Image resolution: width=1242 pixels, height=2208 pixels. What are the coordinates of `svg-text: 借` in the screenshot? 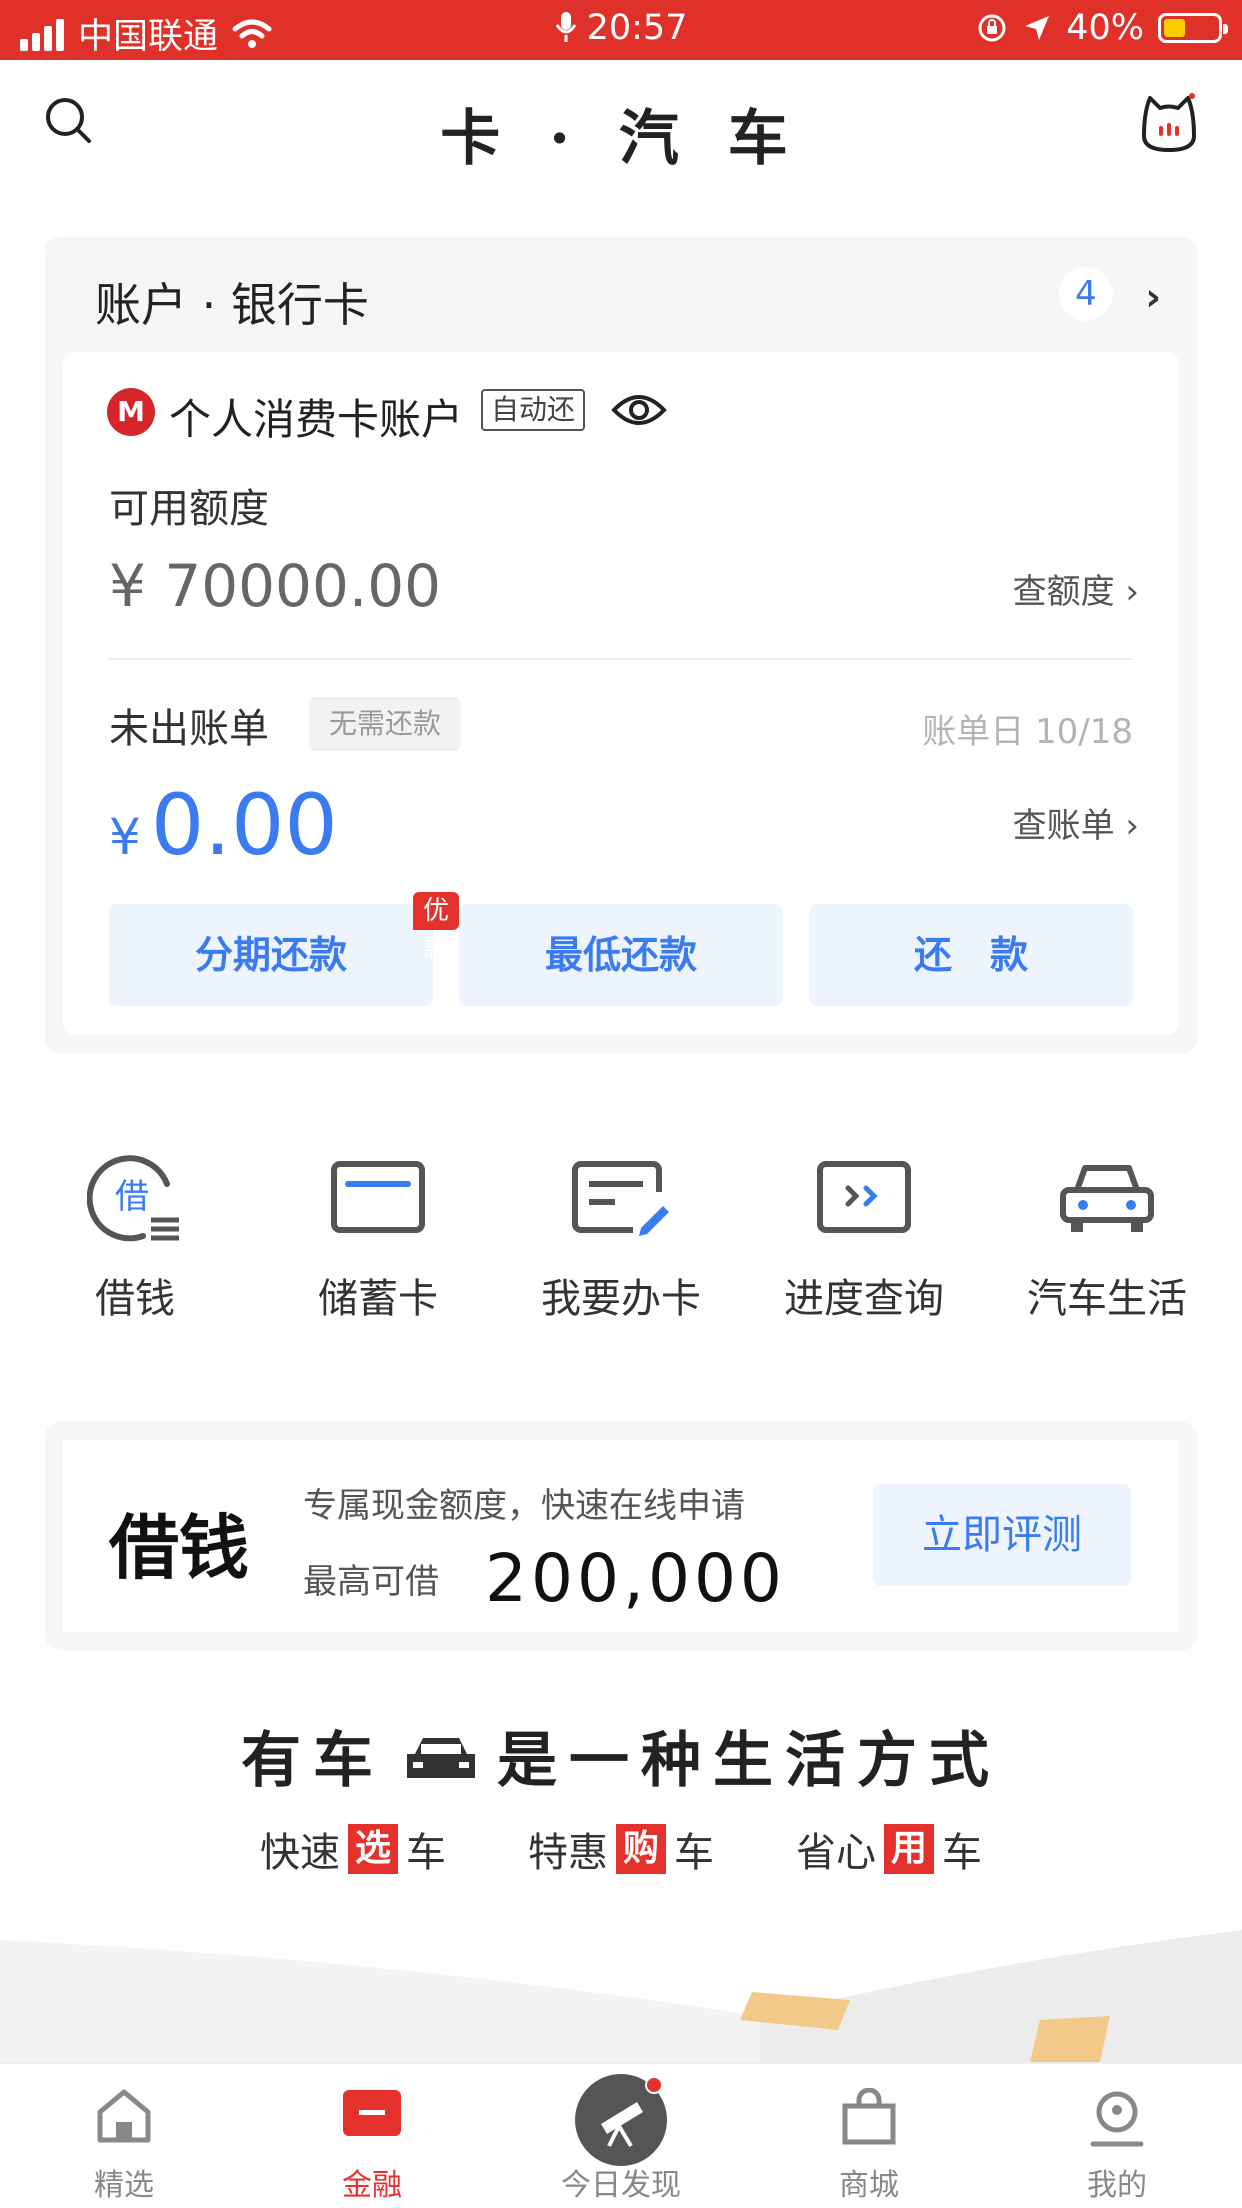 It's located at (132, 1197).